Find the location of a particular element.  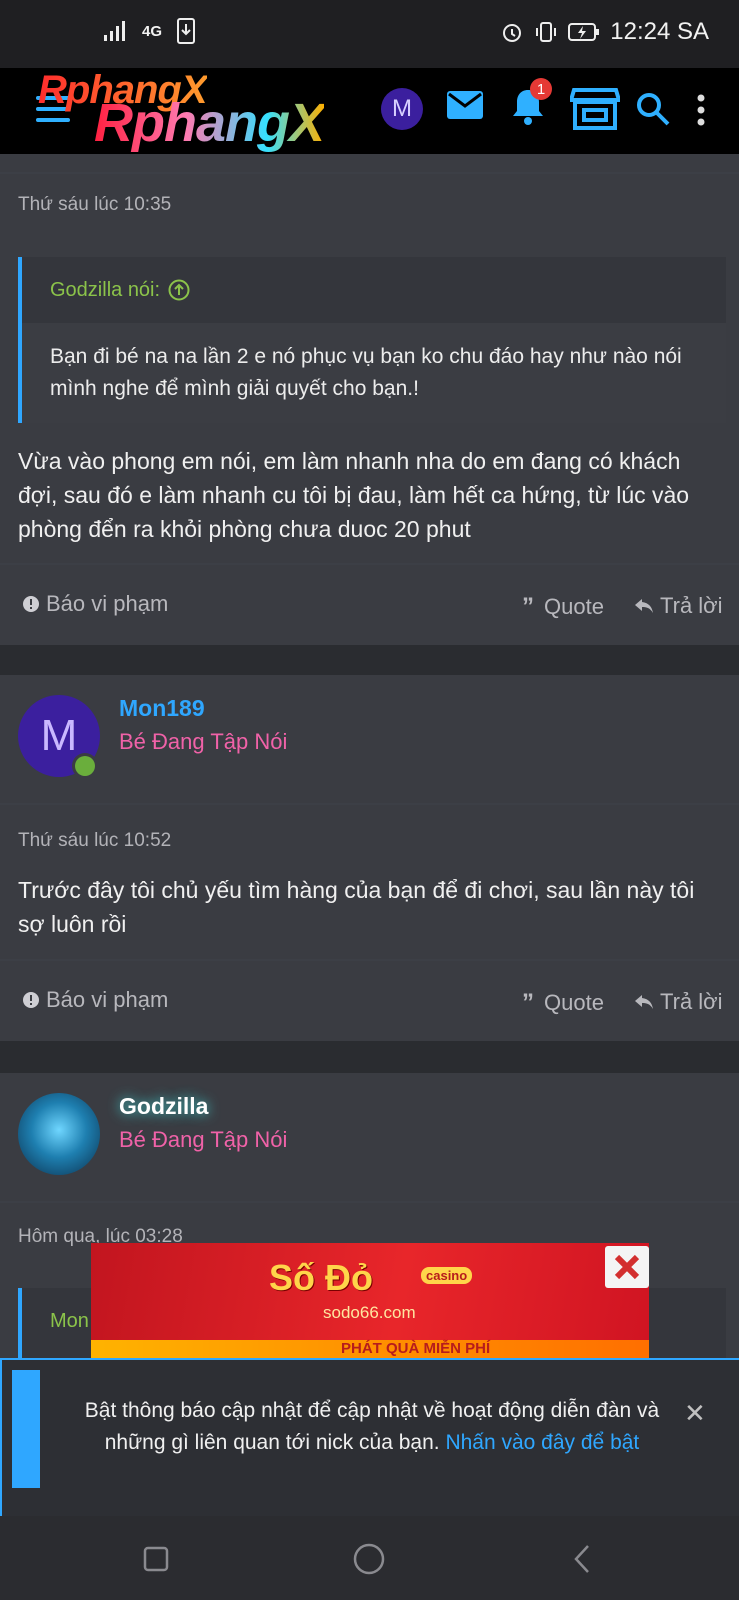

ad-badge: casino is located at coordinates (447, 1275).